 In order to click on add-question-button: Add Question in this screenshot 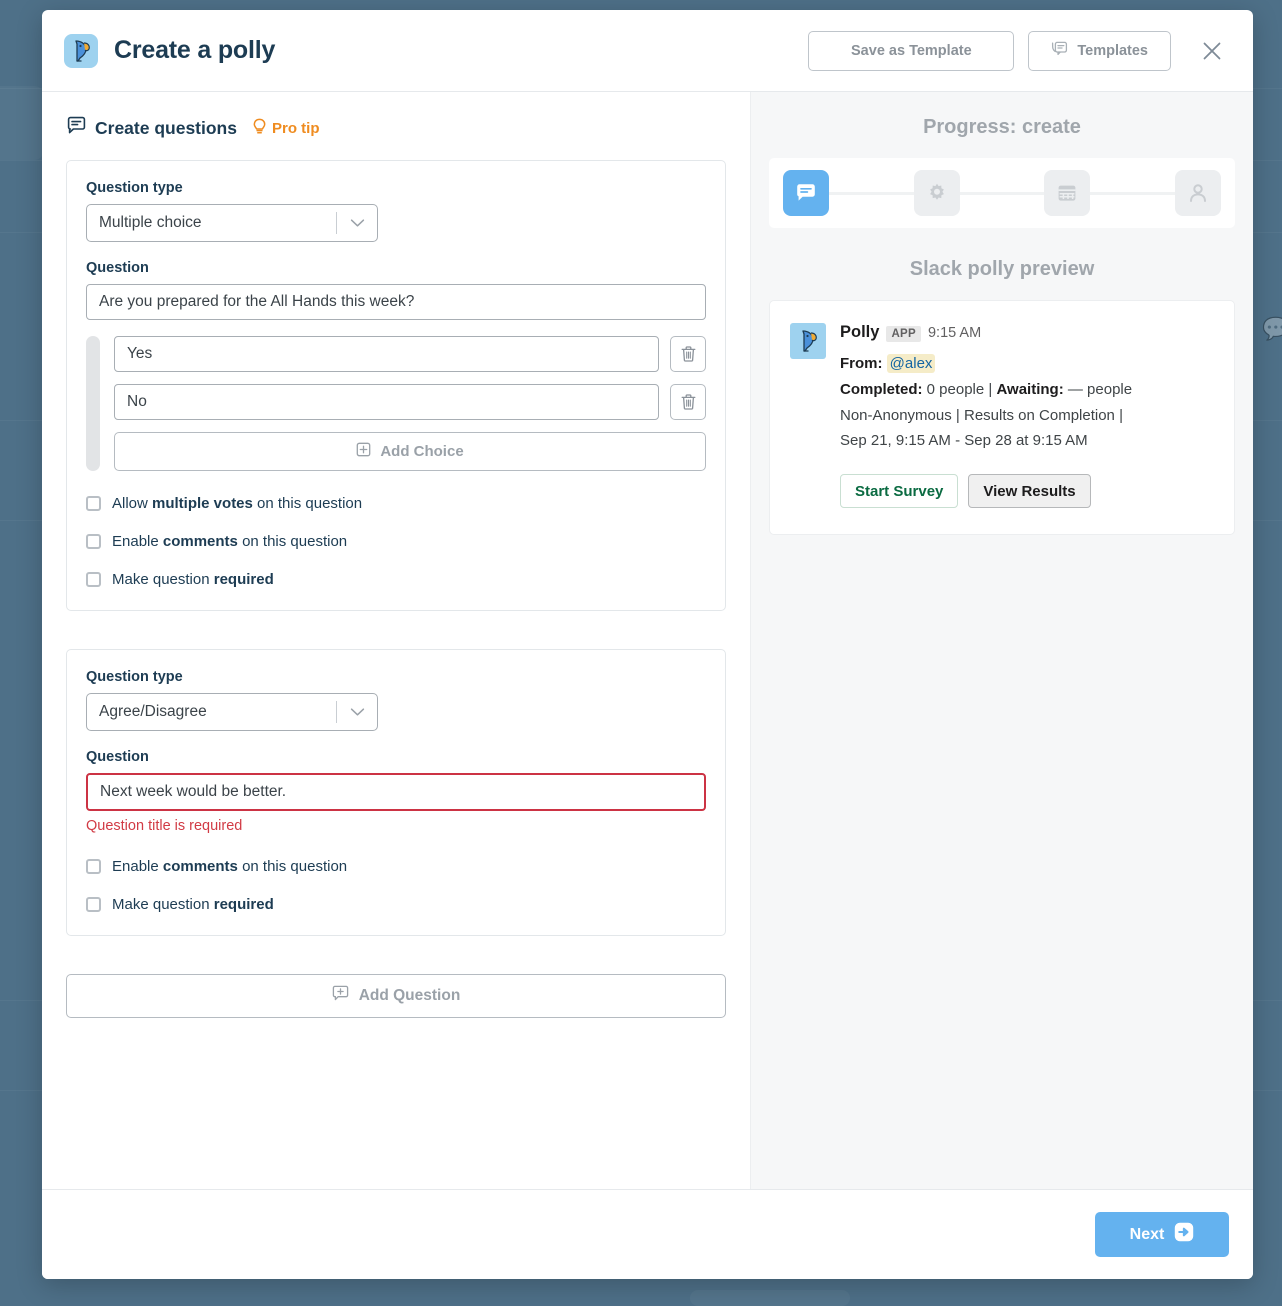, I will do `click(396, 996)`.